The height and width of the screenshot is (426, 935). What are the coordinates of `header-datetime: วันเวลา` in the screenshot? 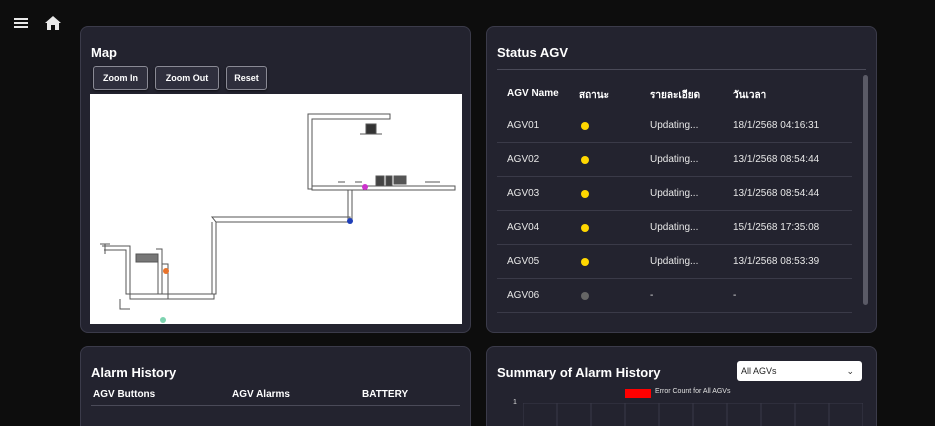 It's located at (750, 95).